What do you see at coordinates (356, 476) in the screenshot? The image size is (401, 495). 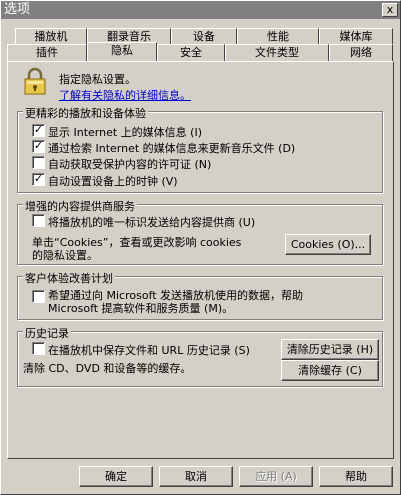 I see `help-button: 帮助` at bounding box center [356, 476].